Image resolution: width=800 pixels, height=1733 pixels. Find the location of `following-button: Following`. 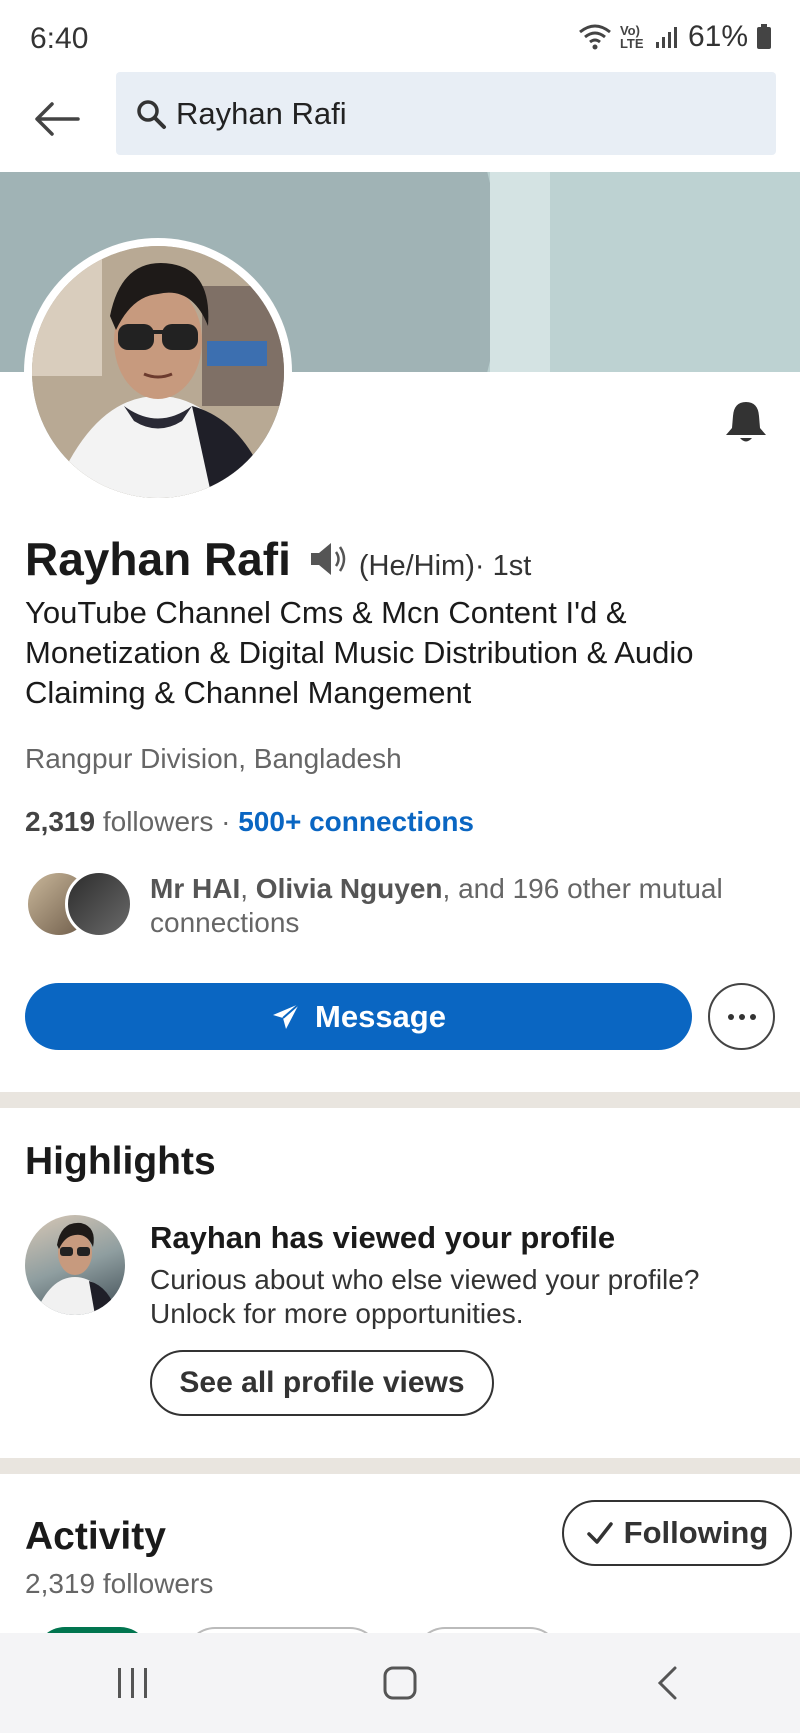

following-button: Following is located at coordinates (677, 1533).